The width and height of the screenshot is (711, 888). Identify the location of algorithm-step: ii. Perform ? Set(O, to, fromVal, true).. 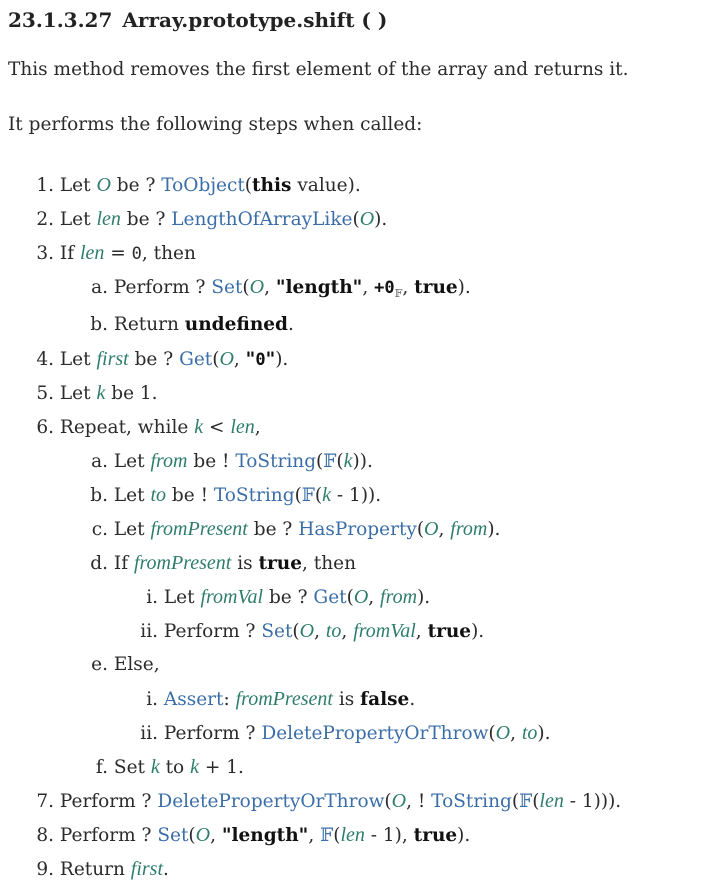
(310, 633).